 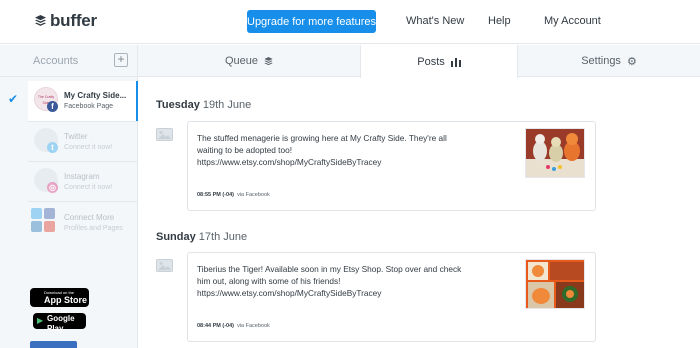 I want to click on day-heading: Tuesday 19th June, so click(x=203, y=105).